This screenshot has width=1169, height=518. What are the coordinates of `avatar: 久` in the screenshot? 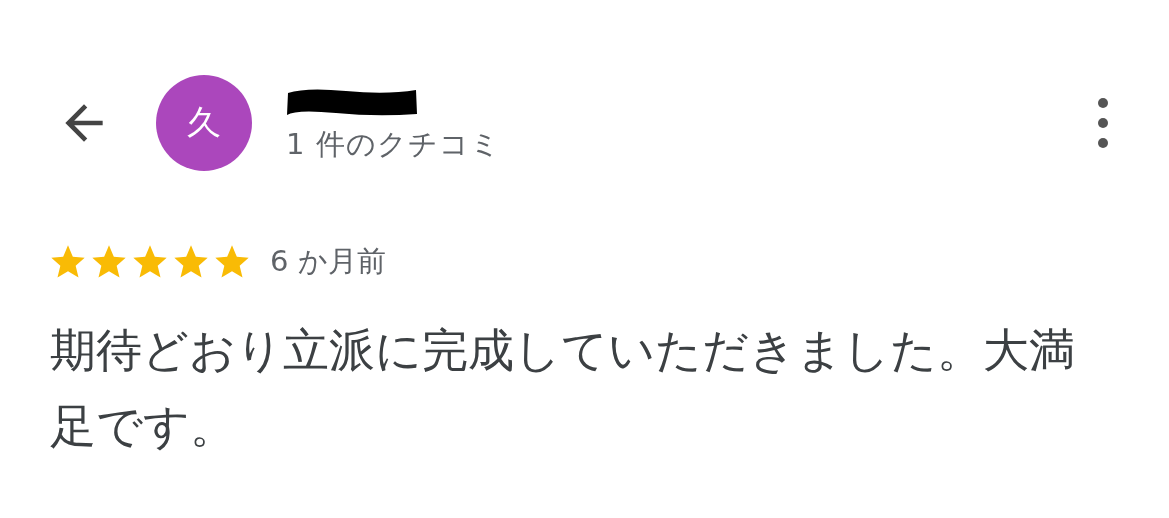 It's located at (204, 123).